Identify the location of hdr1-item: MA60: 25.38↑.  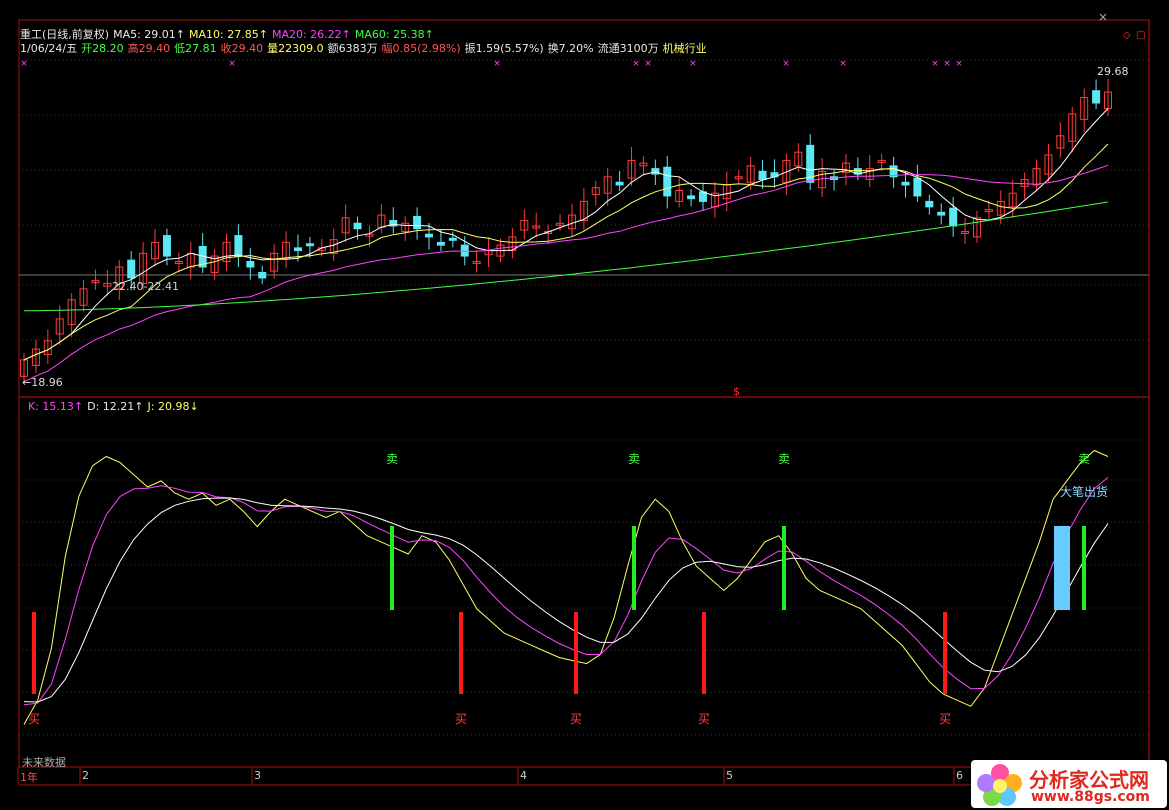
(394, 34).